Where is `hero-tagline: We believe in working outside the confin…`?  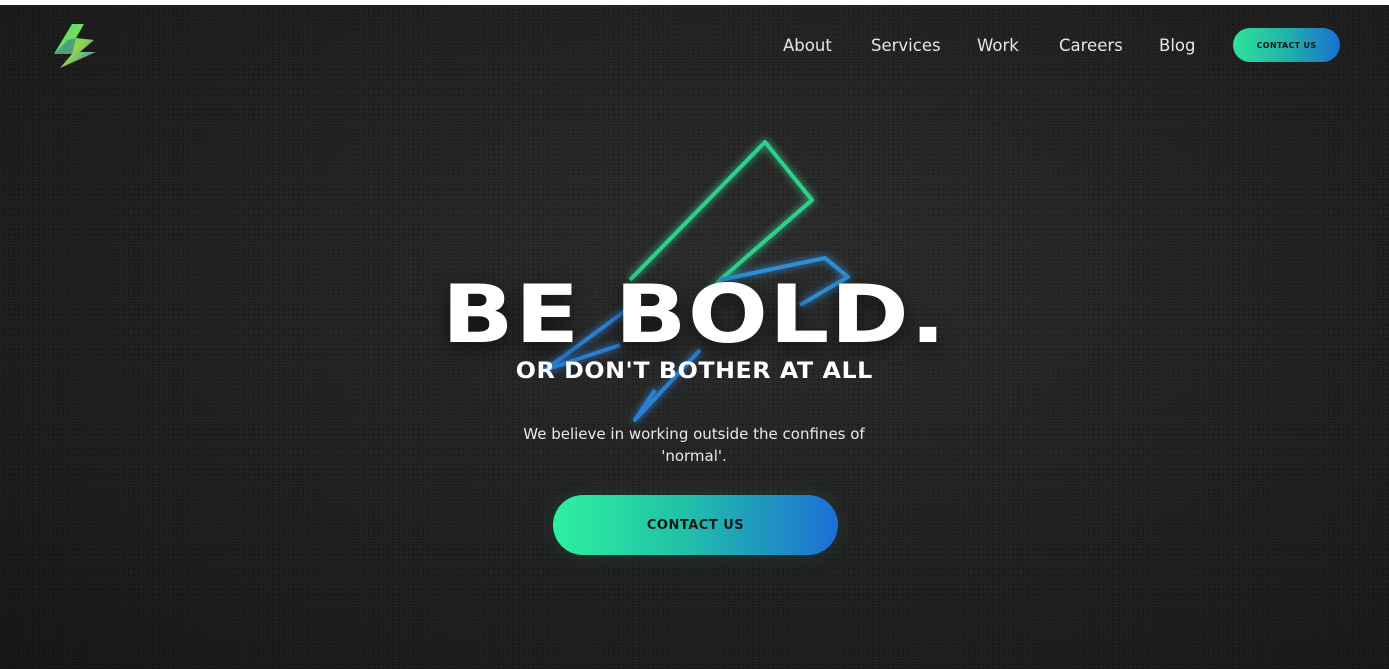
hero-tagline: We believe in working outside the confin… is located at coordinates (694, 445).